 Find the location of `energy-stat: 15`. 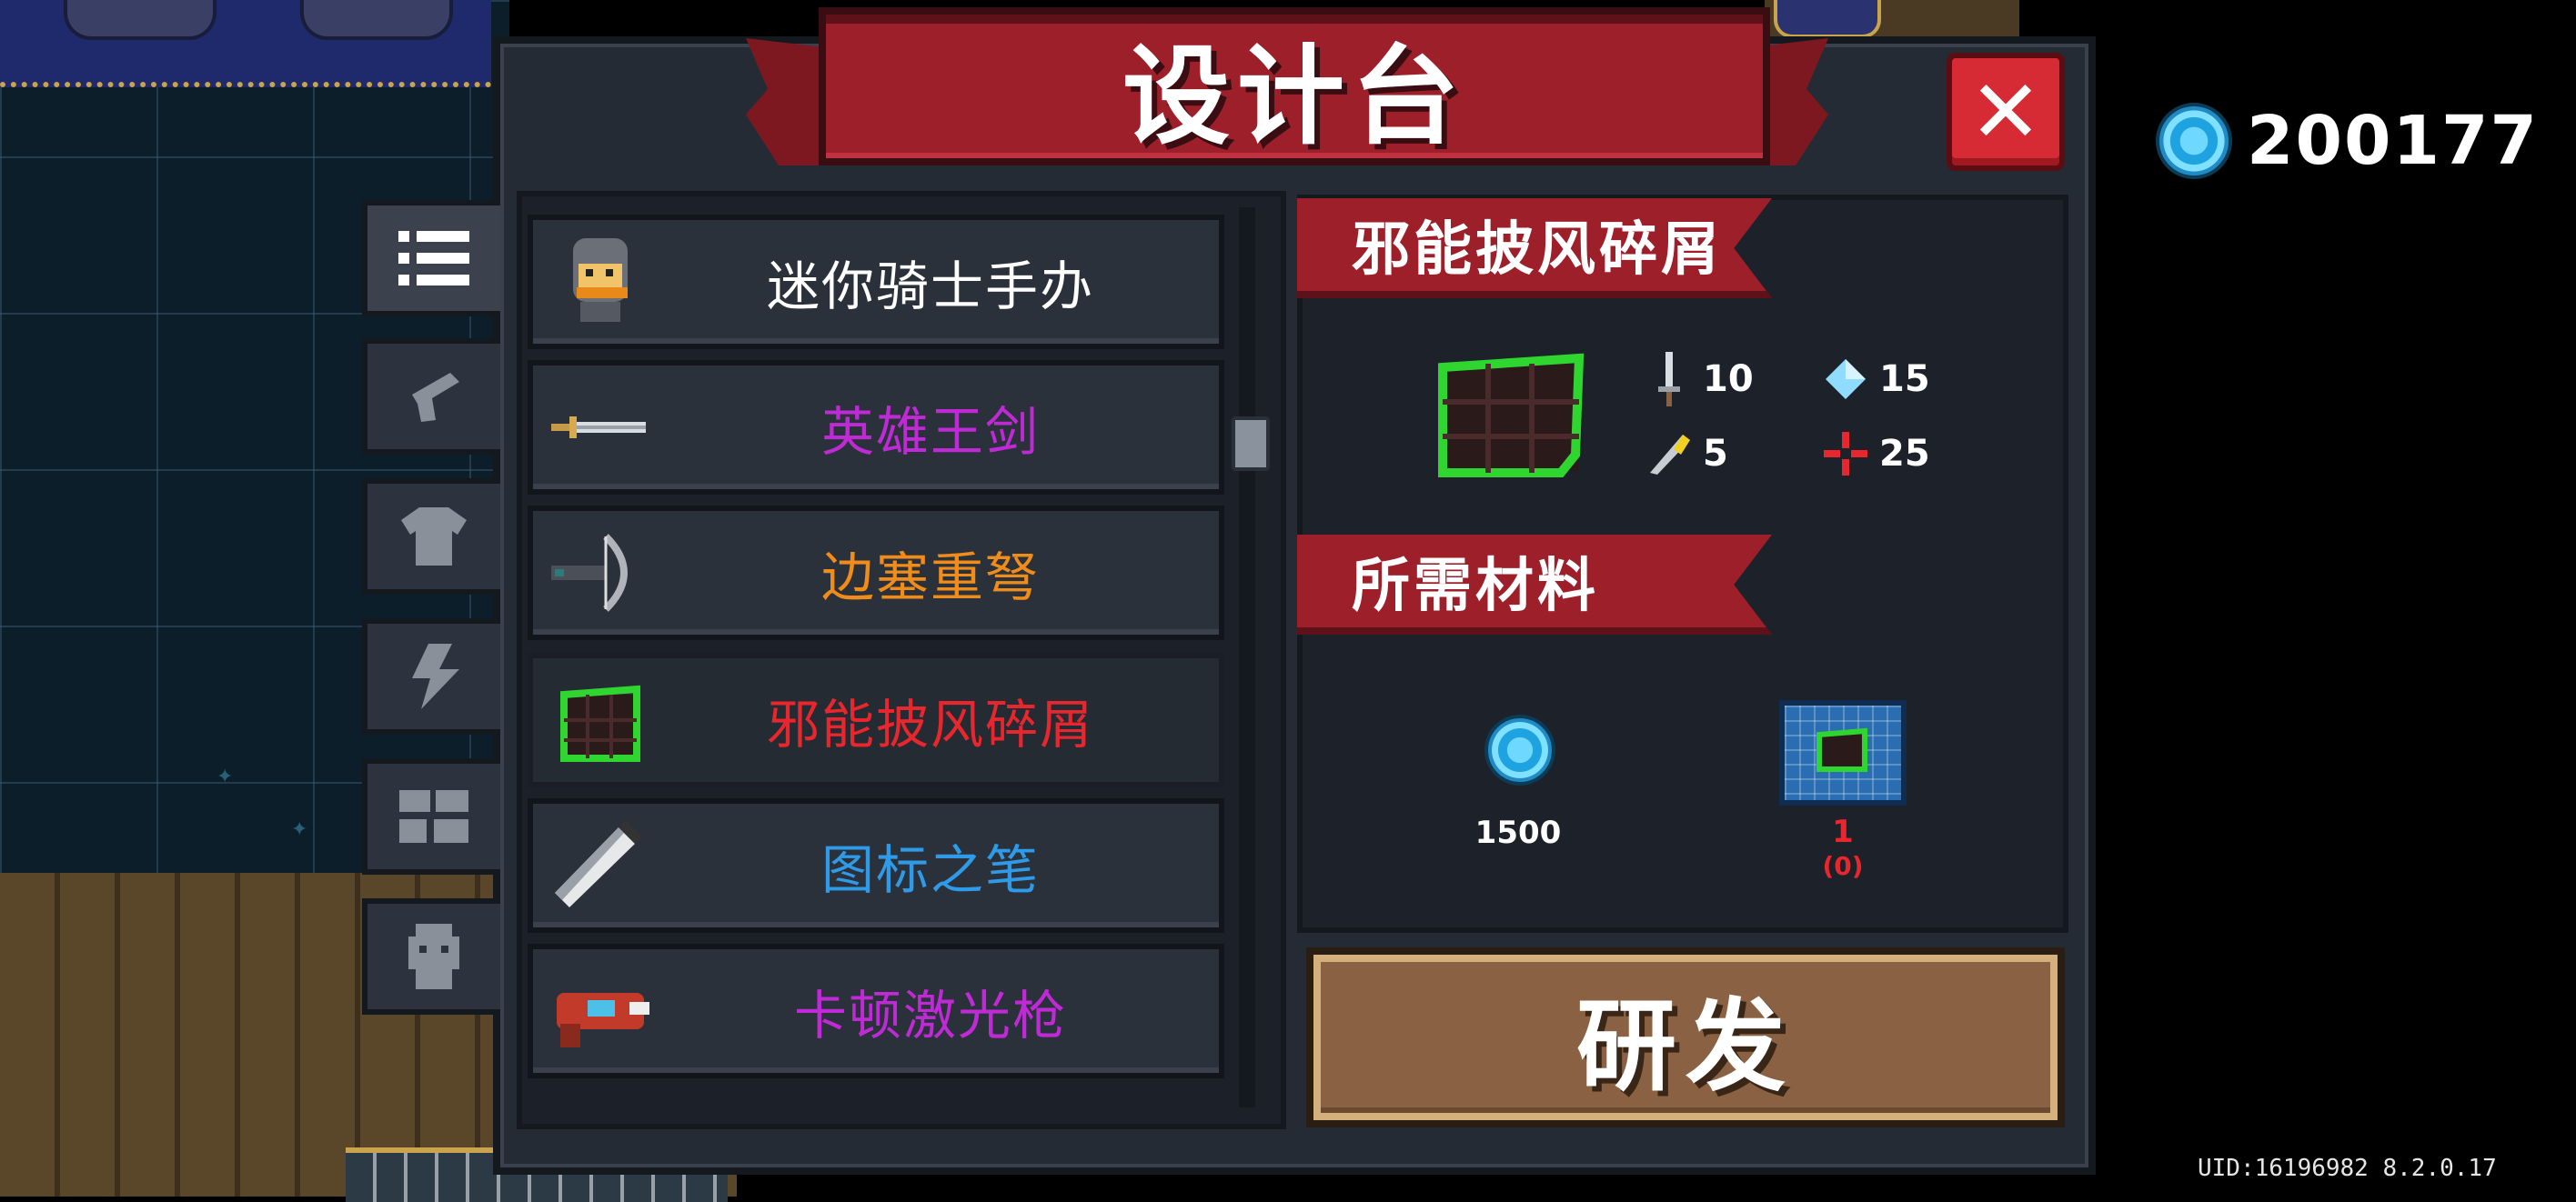

energy-stat: 15 is located at coordinates (1876, 379).